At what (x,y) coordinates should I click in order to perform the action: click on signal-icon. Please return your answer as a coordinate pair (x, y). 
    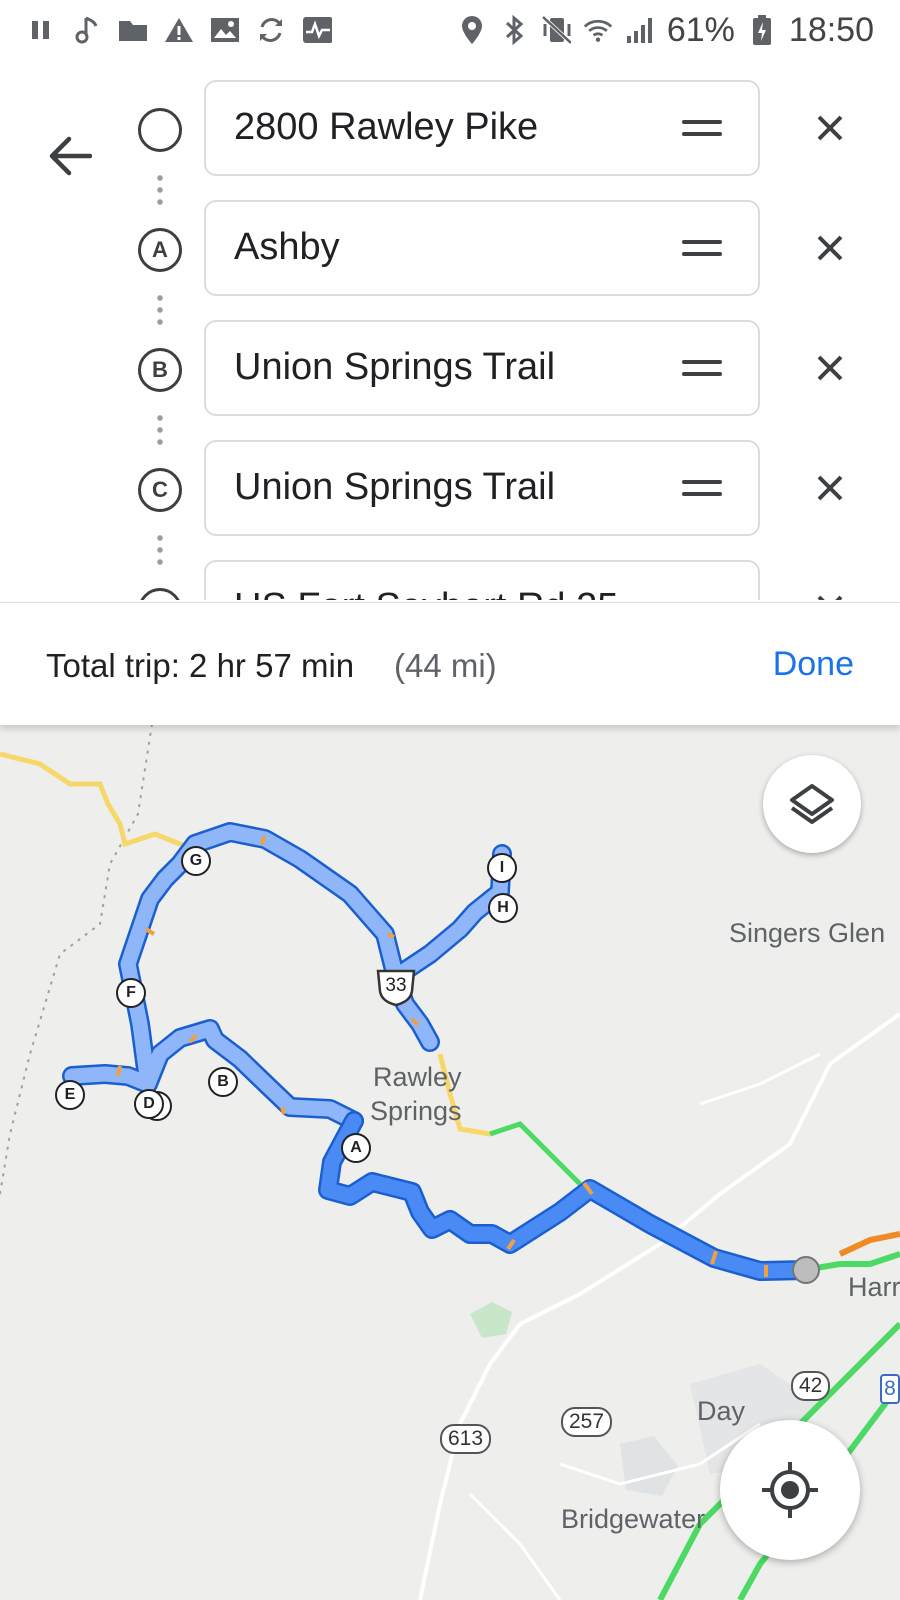
    Looking at the image, I should click on (640, 30).